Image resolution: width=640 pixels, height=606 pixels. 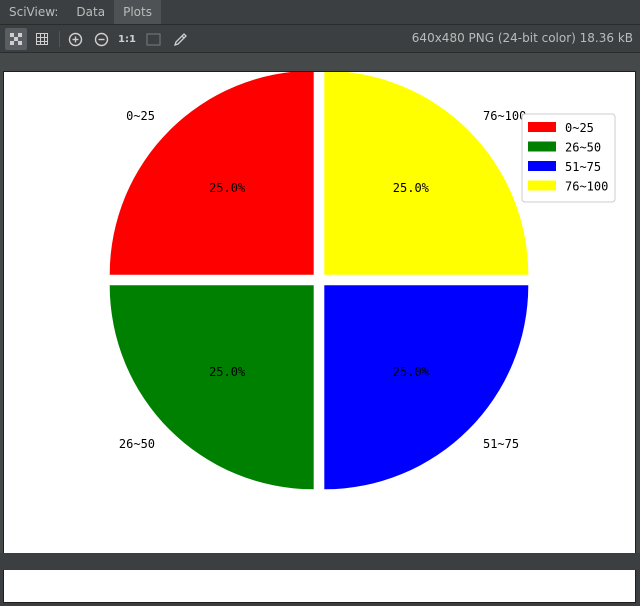 I want to click on tab-plots: Plots, so click(x=137, y=12).